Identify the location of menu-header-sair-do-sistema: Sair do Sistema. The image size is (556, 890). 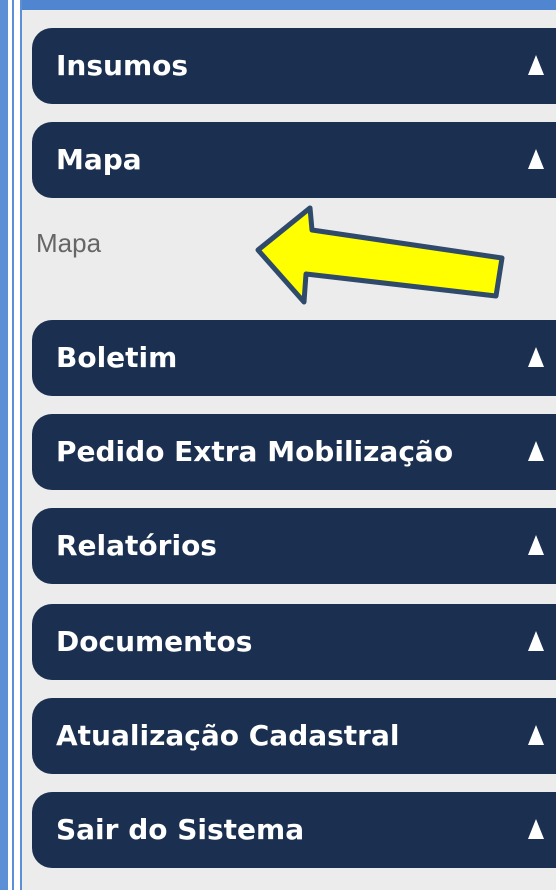
(294, 830).